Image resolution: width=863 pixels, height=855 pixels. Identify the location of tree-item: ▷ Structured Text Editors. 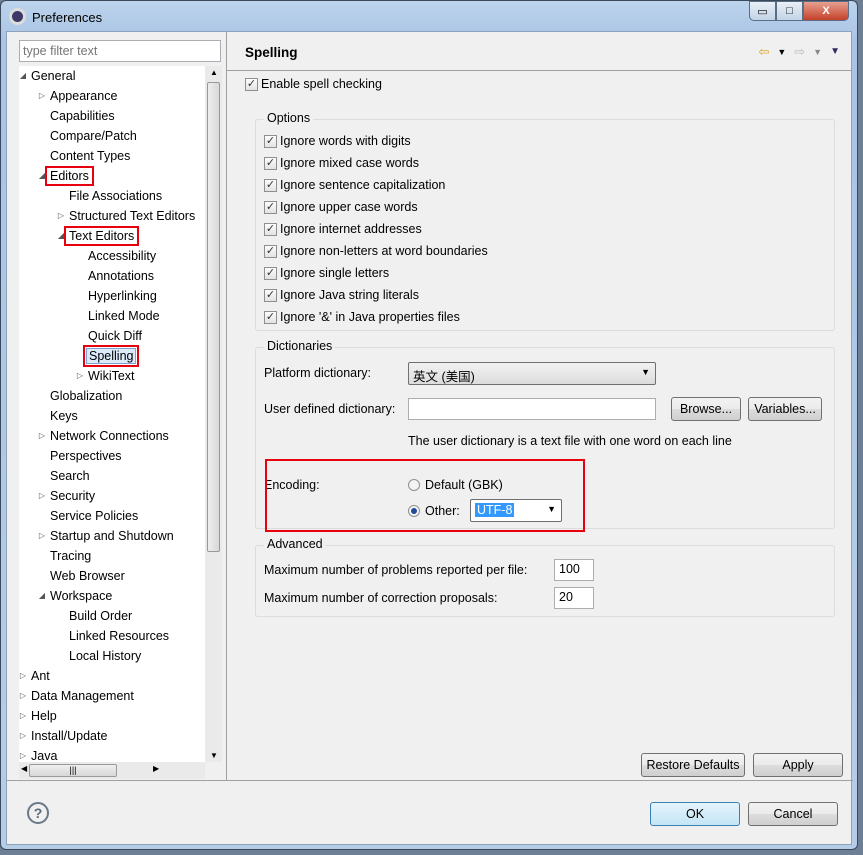
(127, 216).